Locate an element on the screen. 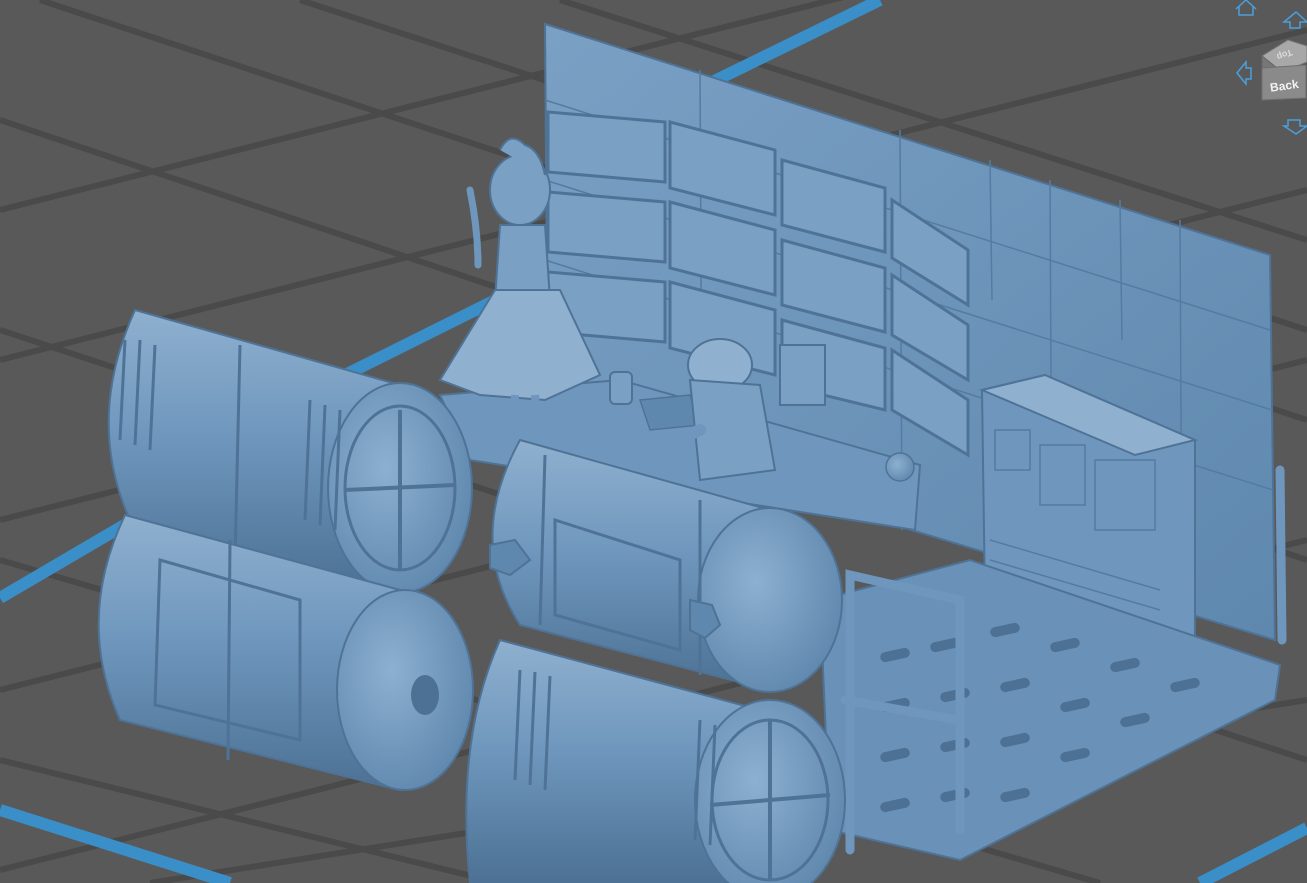  view-cube: Top Back is located at coordinates (1284, 70).